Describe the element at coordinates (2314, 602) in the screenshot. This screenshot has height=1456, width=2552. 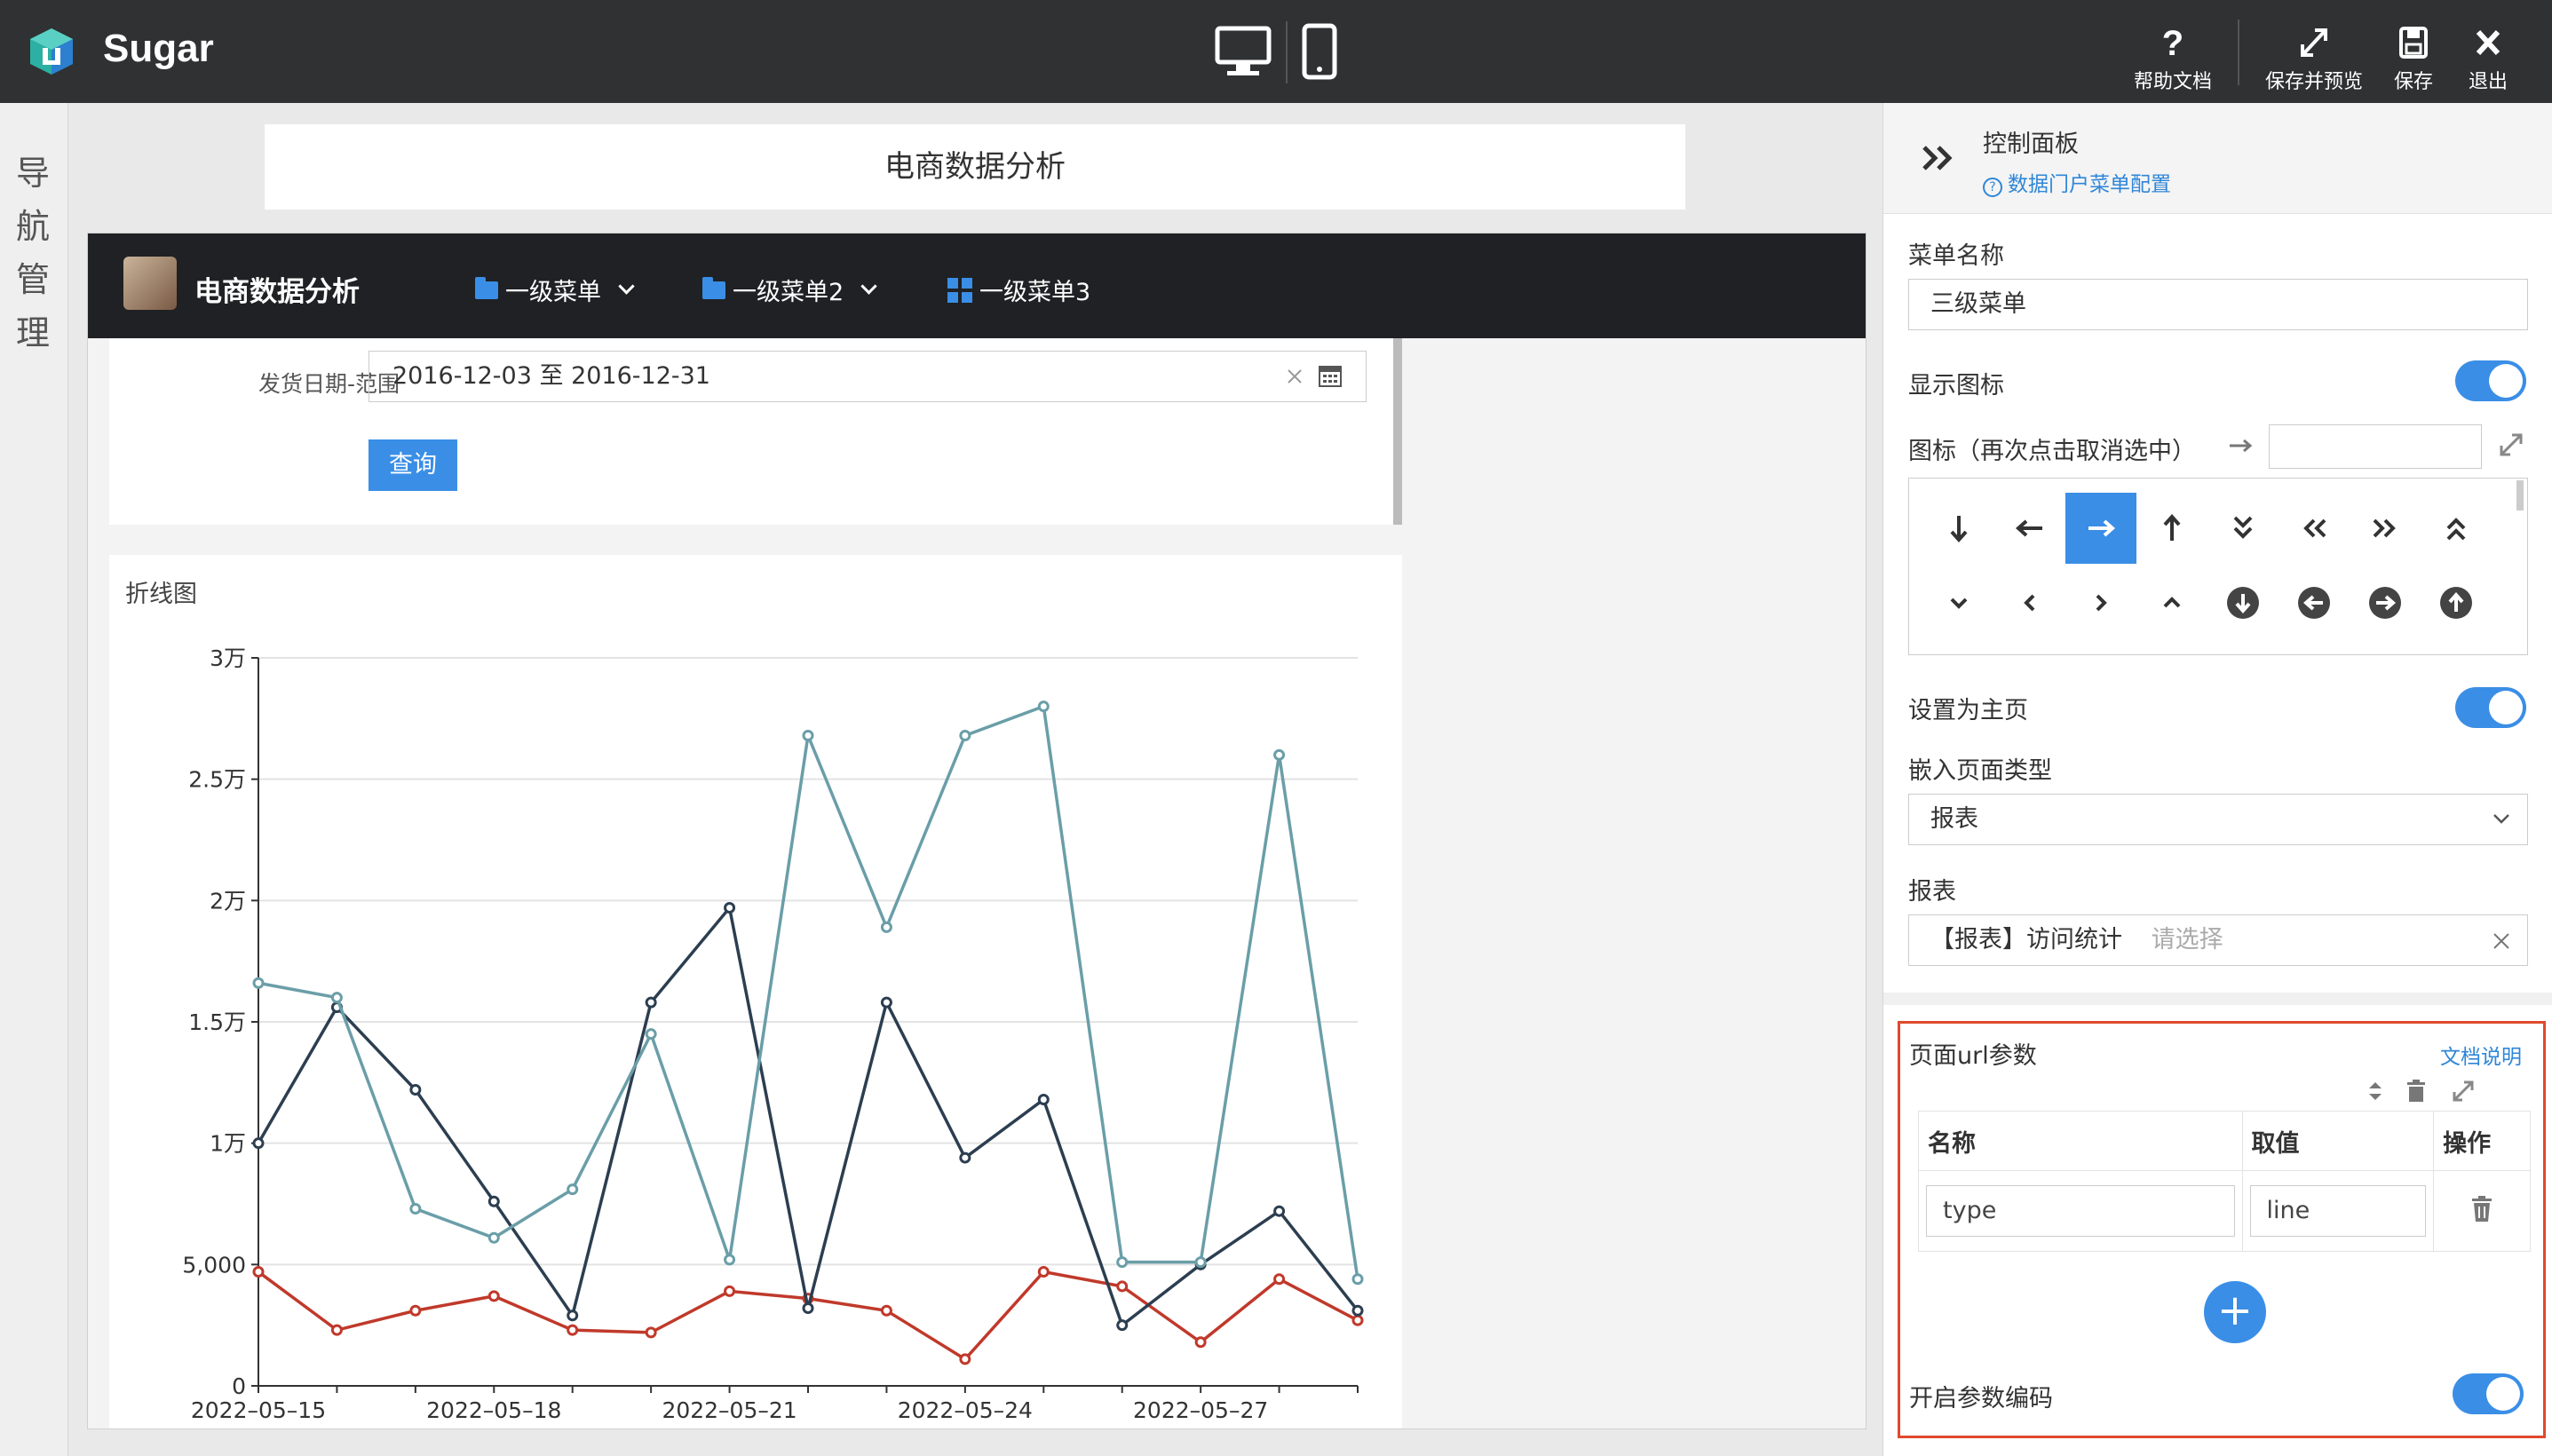
I see `circle-arrow-left-icon` at that location.